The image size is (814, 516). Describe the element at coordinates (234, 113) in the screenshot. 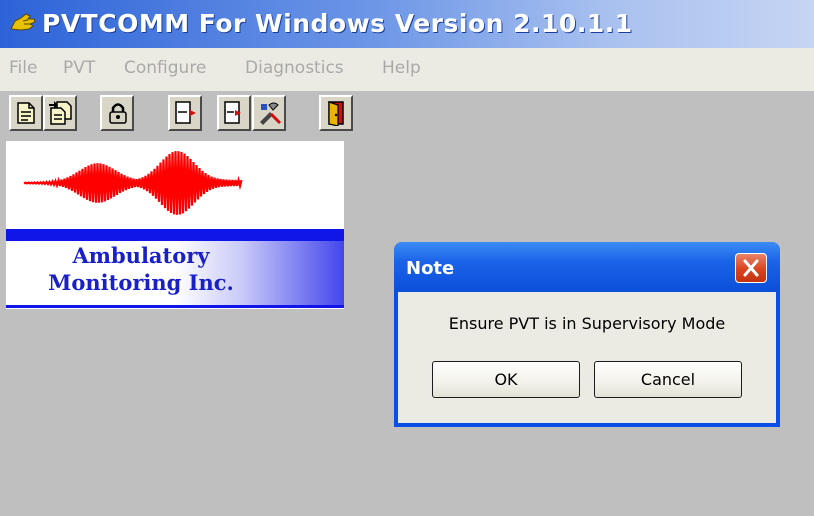

I see `upload-button` at that location.